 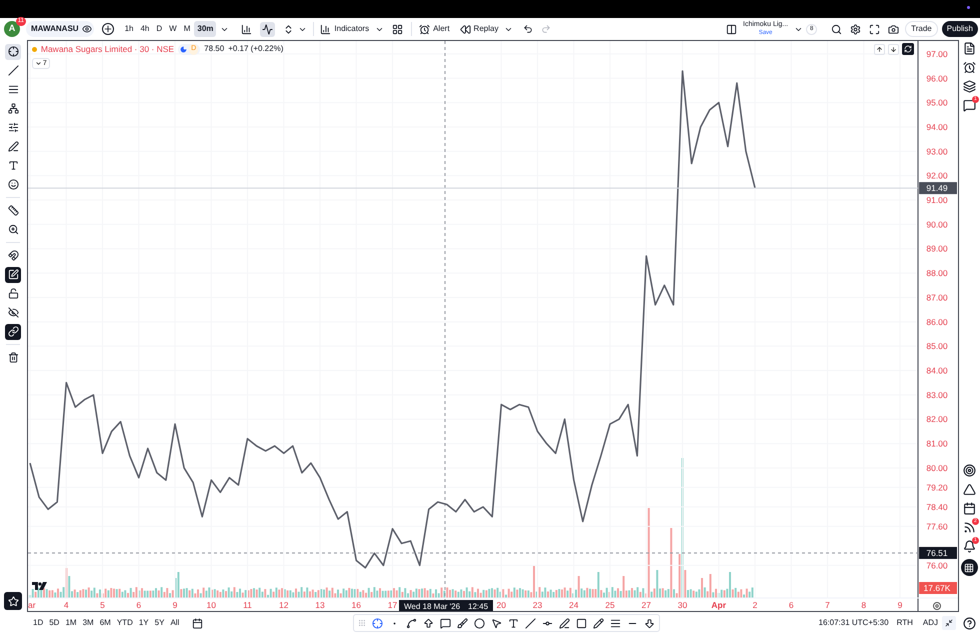 What do you see at coordinates (480, 623) in the screenshot?
I see `ellipse-icon` at bounding box center [480, 623].